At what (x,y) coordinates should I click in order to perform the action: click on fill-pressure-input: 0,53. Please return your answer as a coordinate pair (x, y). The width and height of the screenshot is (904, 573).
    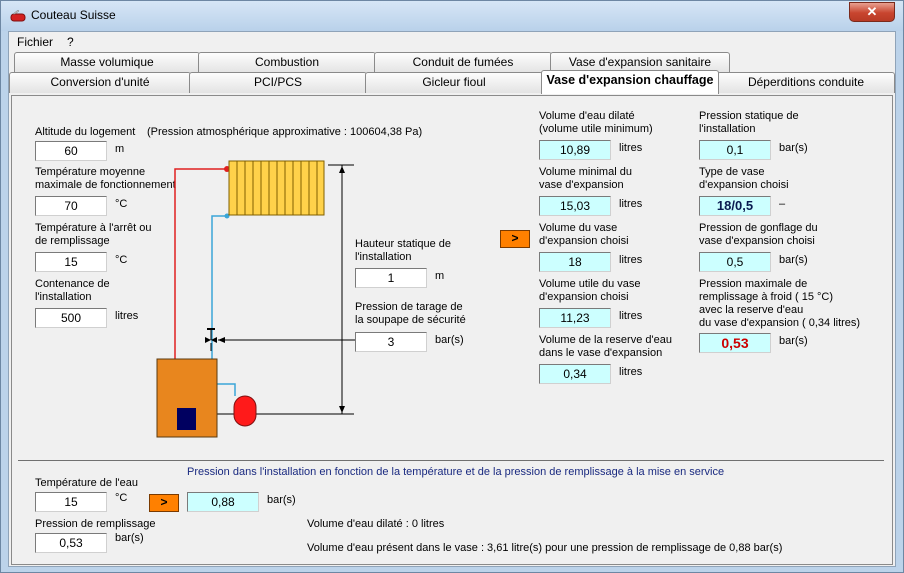
    Looking at the image, I should click on (71, 543).